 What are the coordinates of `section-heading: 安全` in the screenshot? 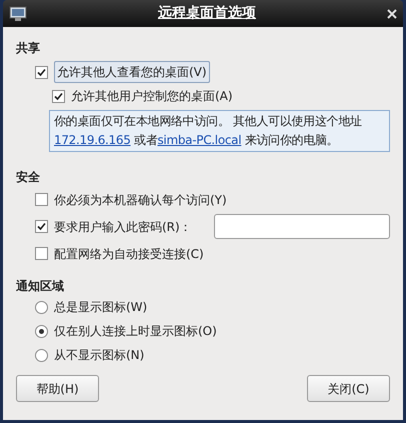 It's located at (28, 177).